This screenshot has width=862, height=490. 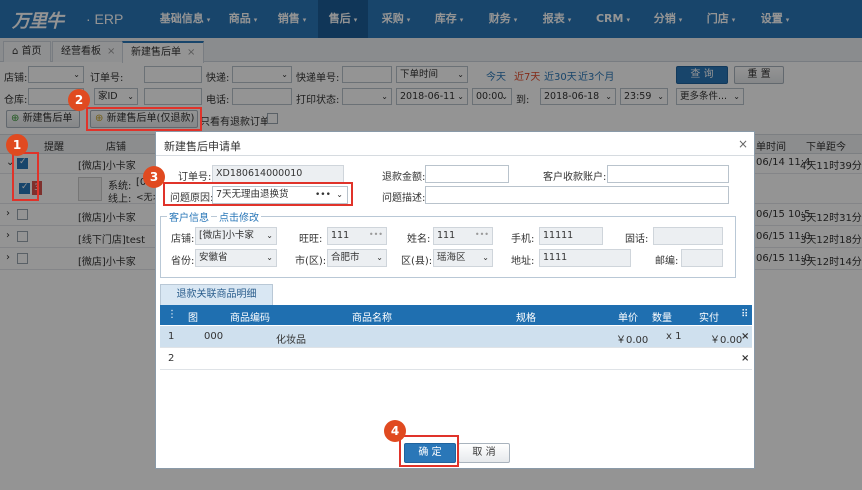 What do you see at coordinates (744, 314) in the screenshot?
I see `column-settings-icon: ⠿` at bounding box center [744, 314].